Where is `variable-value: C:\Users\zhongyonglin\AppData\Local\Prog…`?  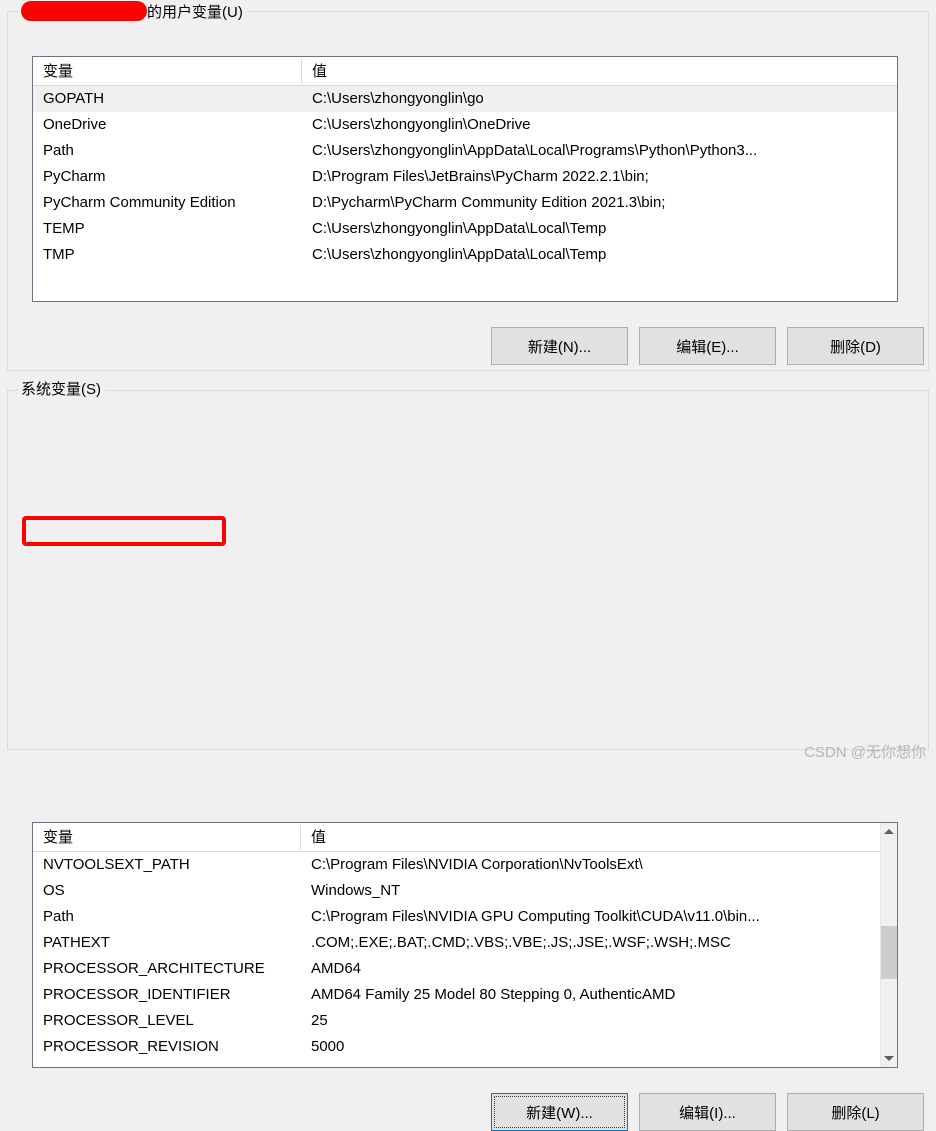 variable-value: C:\Users\zhongyonglin\AppData\Local\Prog… is located at coordinates (535, 150).